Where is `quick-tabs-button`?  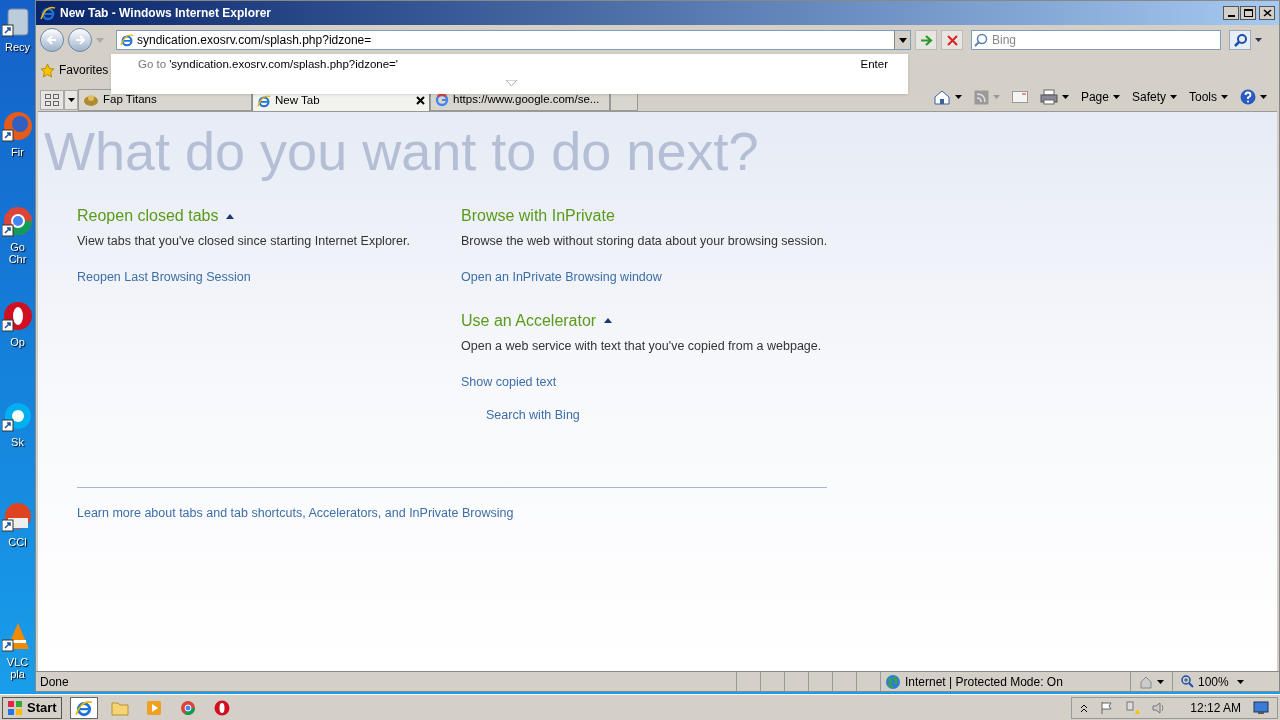 quick-tabs-button is located at coordinates (52, 100).